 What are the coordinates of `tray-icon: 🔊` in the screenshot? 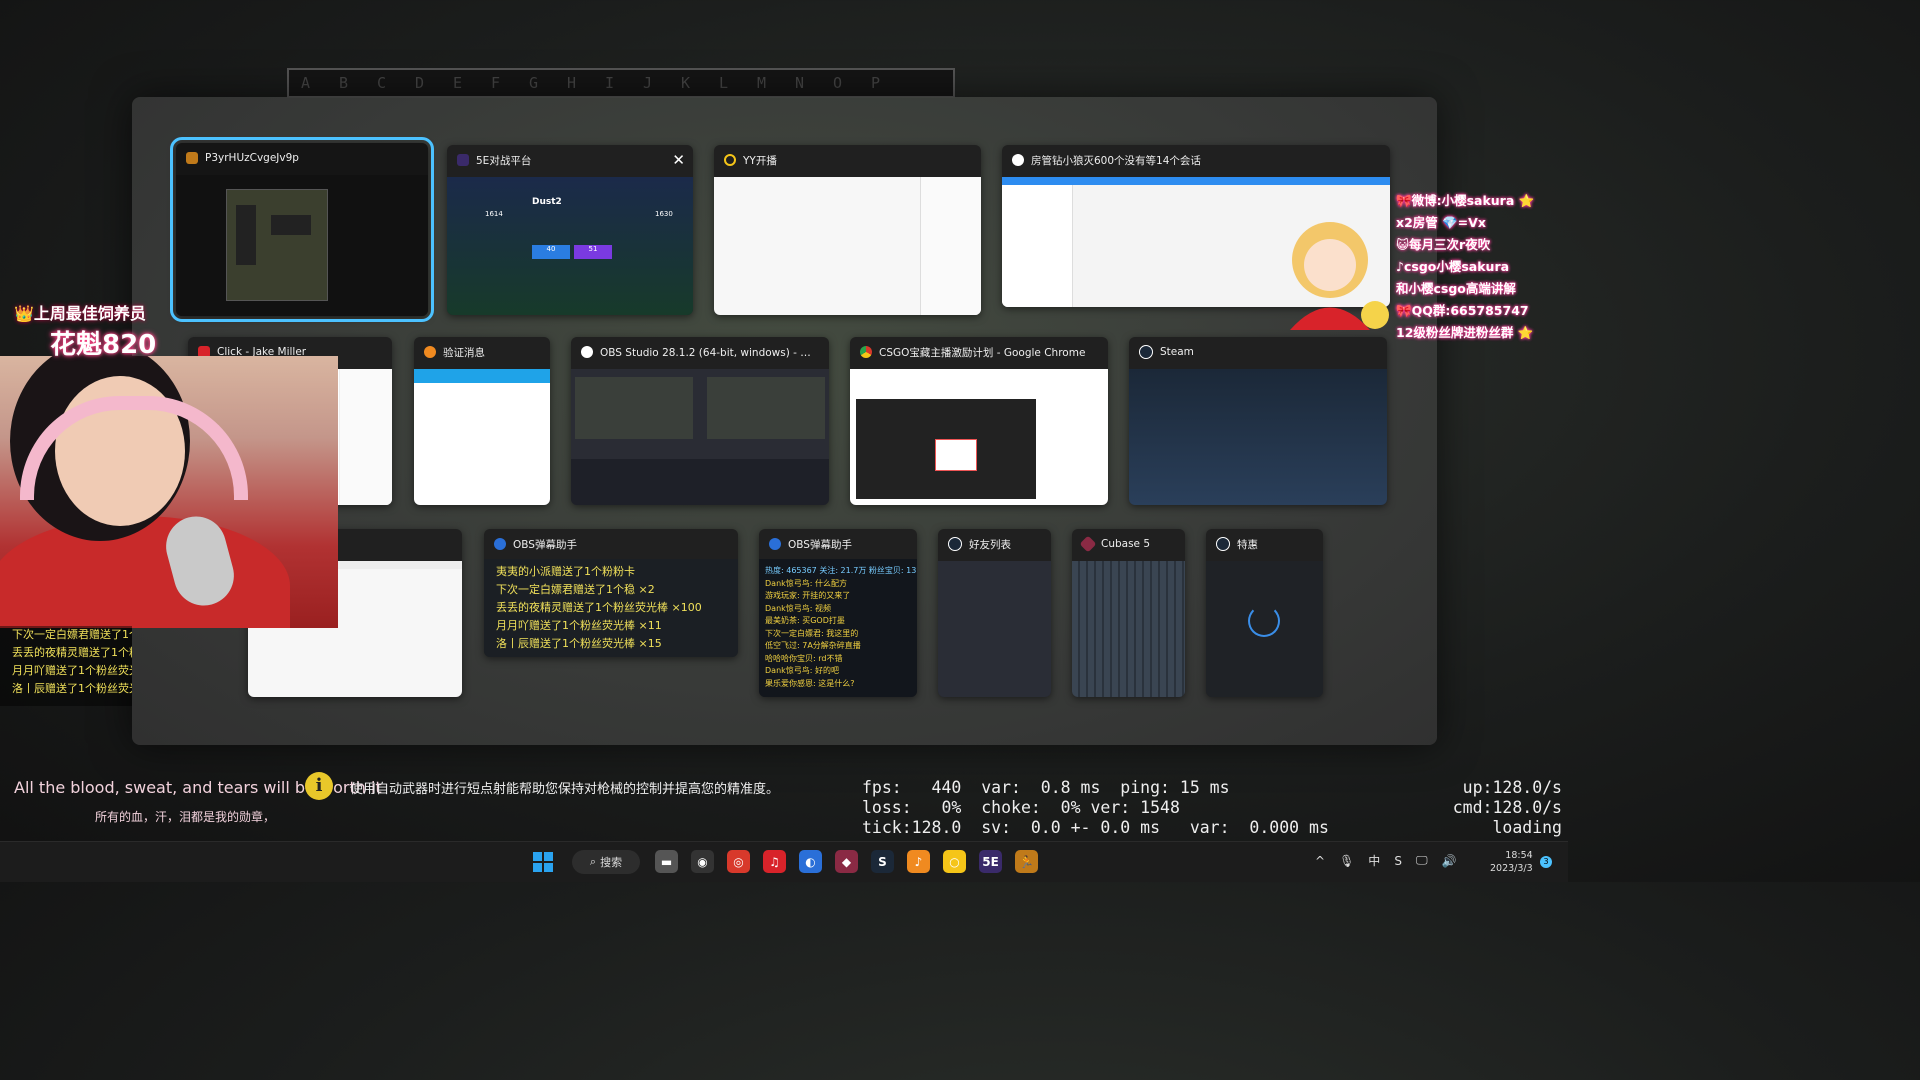 It's located at (1449, 861).